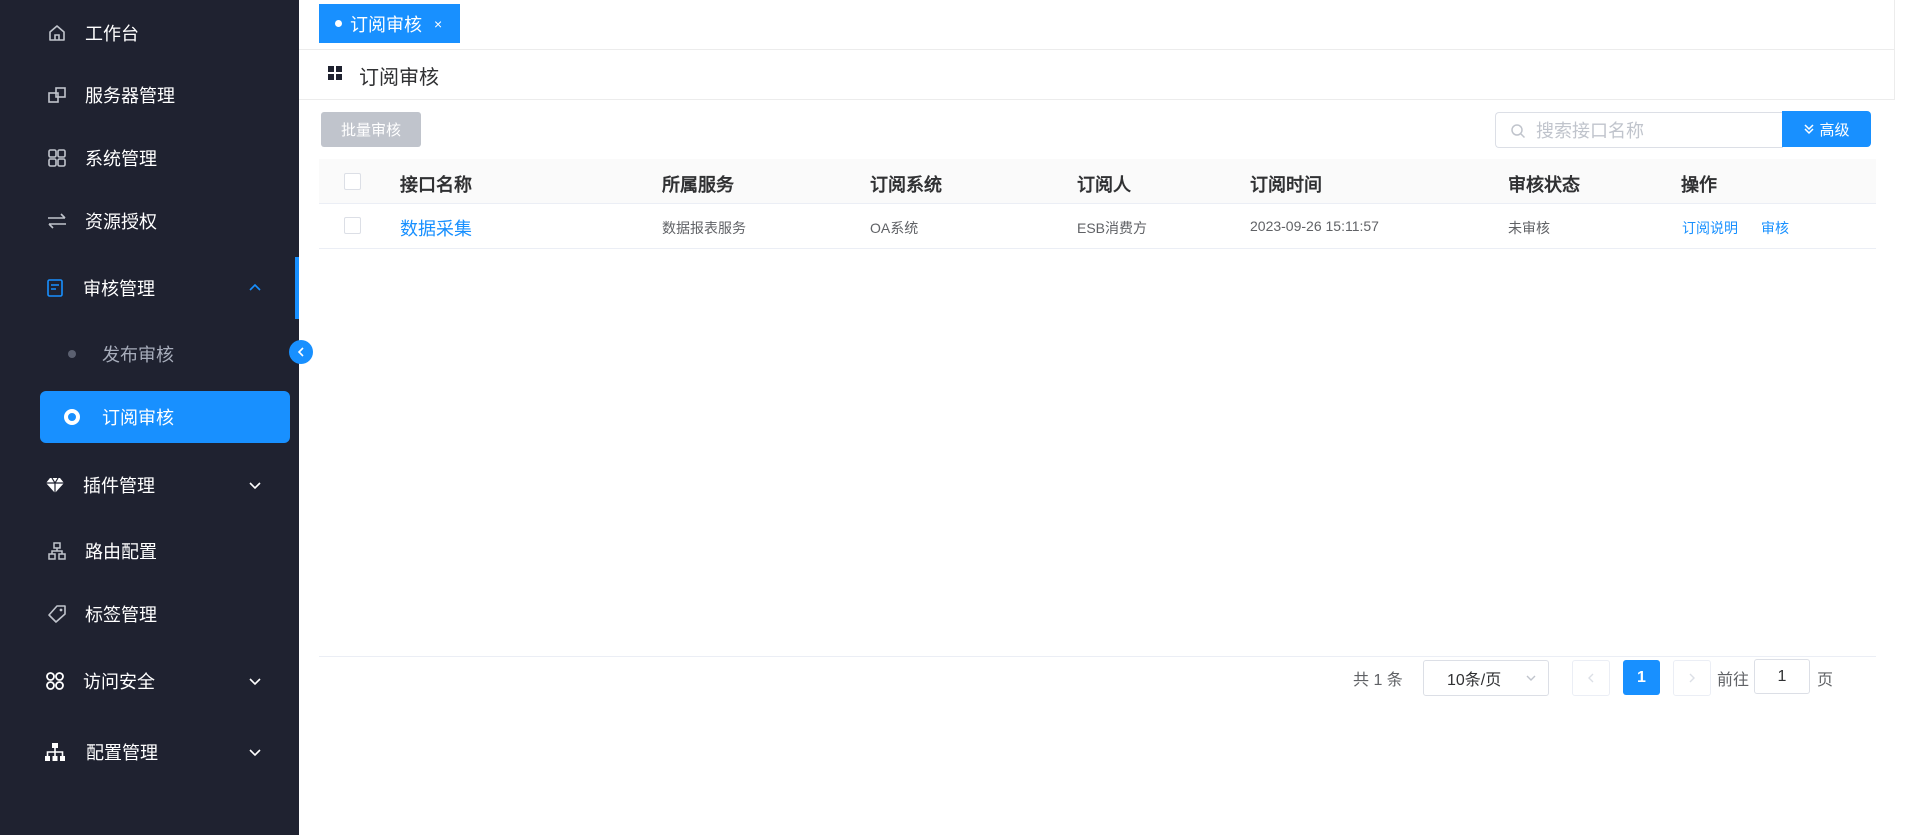 The height and width of the screenshot is (835, 1920). I want to click on page-size-select: 10条/页, so click(1486, 678).